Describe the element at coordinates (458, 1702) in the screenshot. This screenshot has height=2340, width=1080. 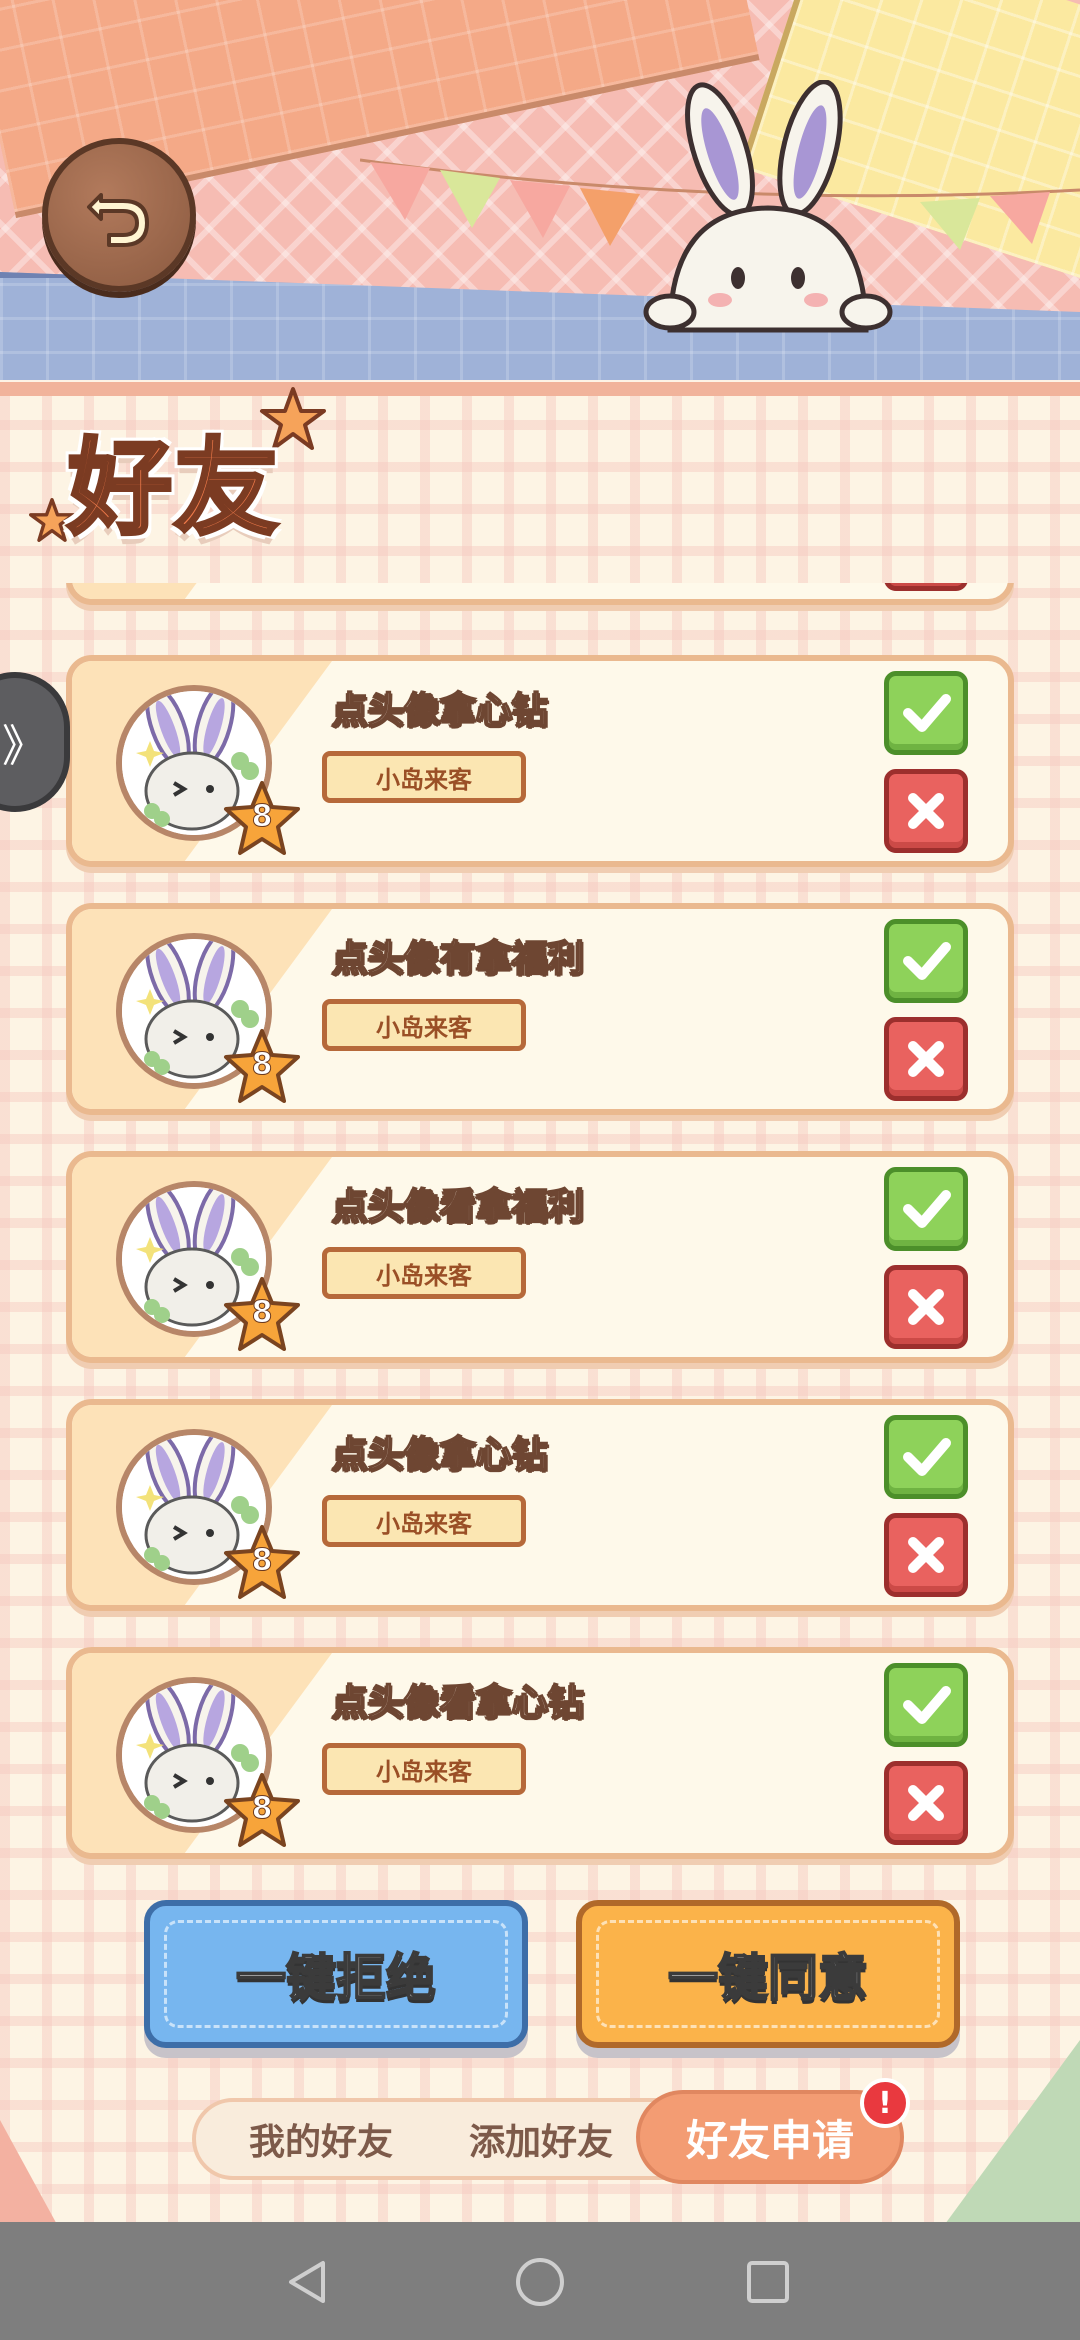
I see `friend-name: 点头像看拿心钻` at that location.